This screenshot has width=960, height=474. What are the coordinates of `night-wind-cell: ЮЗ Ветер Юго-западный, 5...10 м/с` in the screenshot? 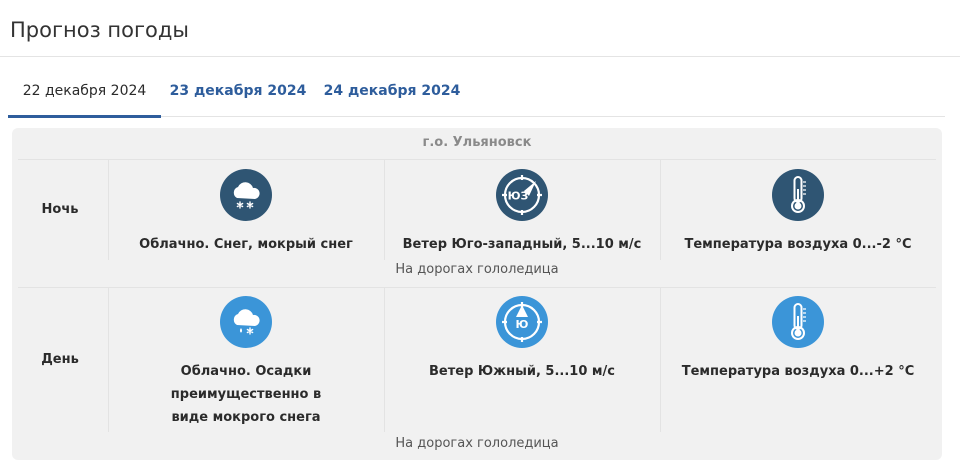 It's located at (522, 212).